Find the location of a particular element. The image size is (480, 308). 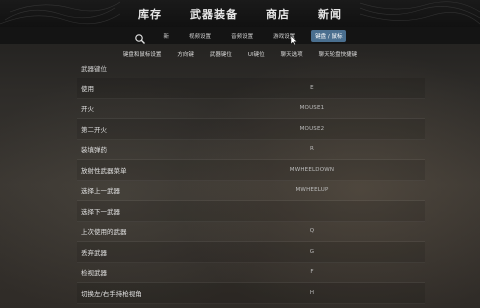

binding-row-inspect-weapon: 检视武器 F is located at coordinates (251, 273).